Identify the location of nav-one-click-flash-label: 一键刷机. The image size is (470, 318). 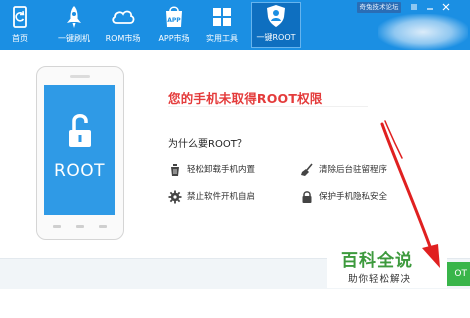
(74, 38).